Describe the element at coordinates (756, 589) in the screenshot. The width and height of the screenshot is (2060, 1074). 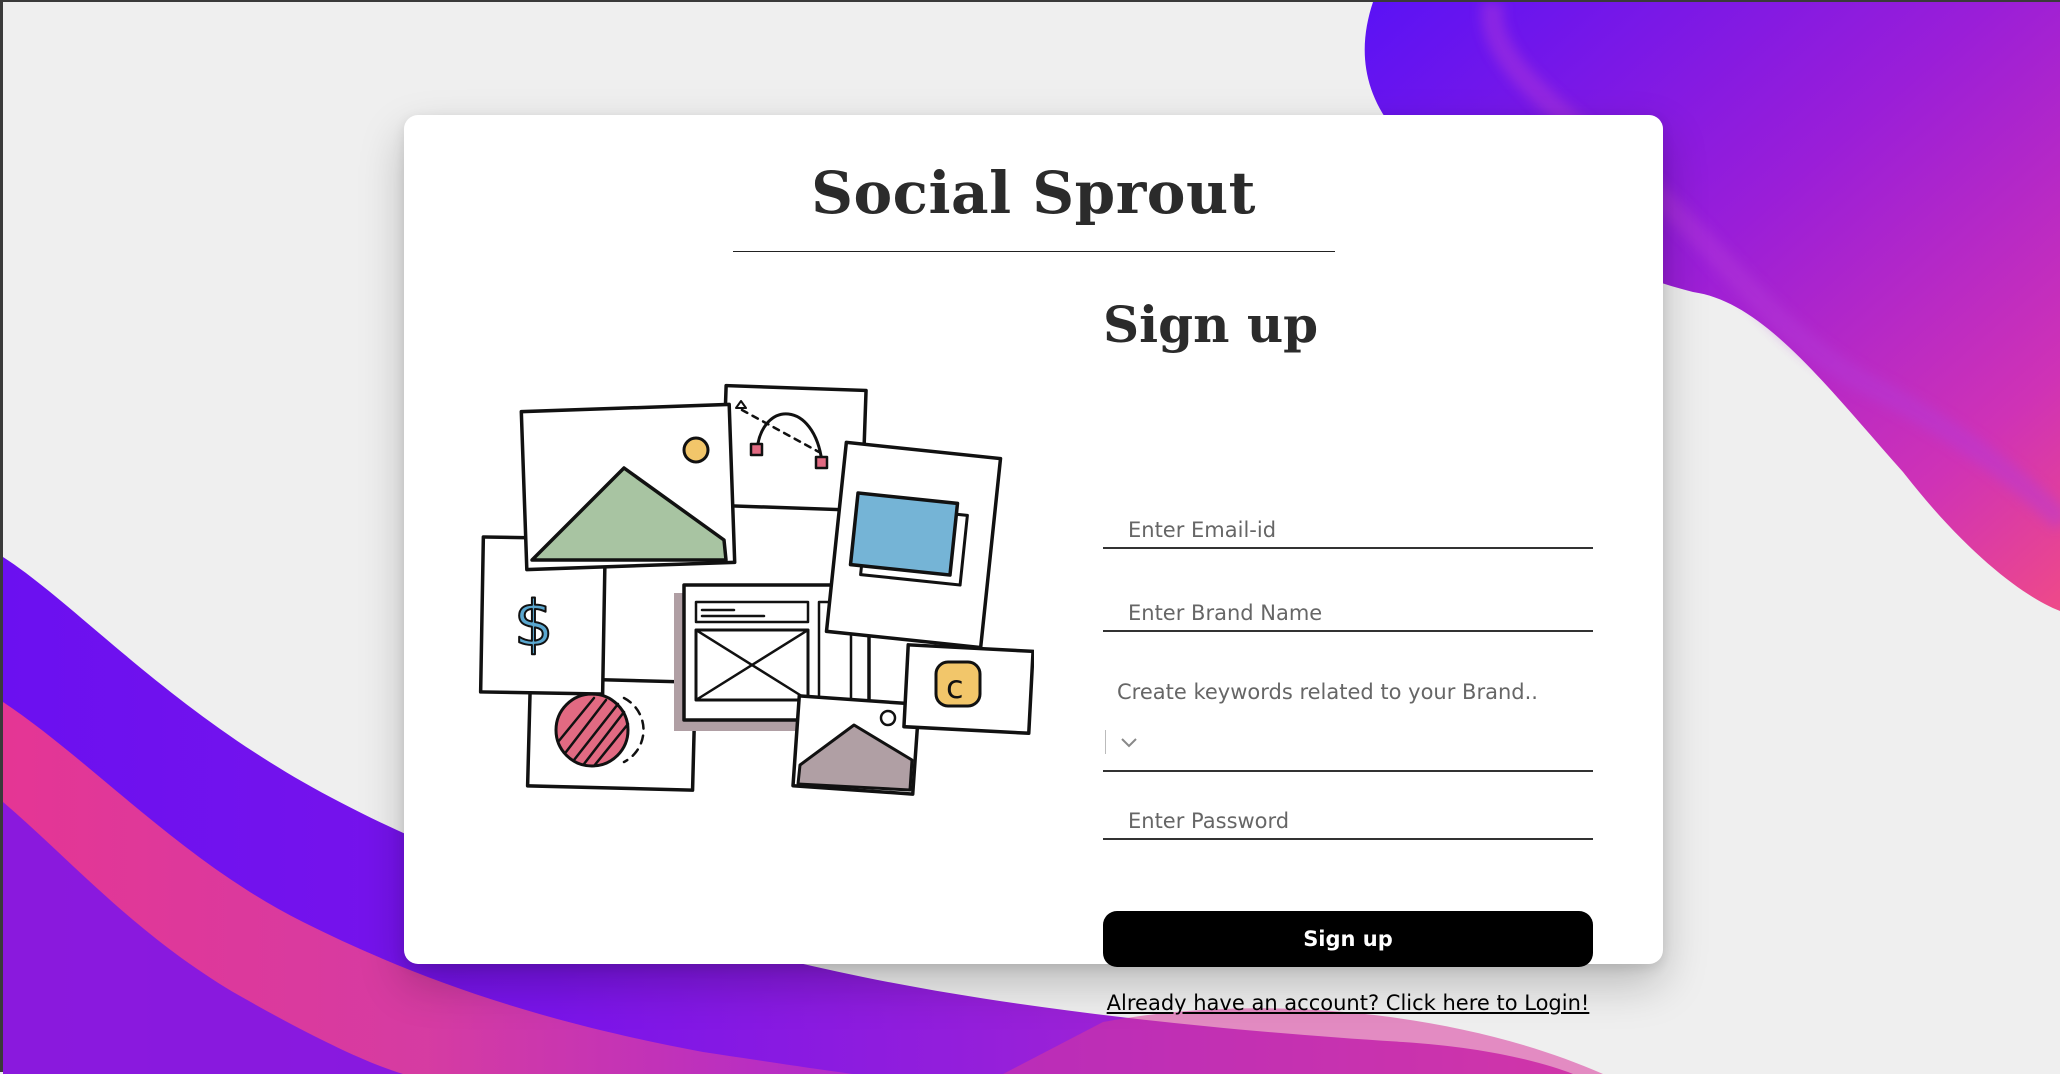
I see `content-collage-illustration: $ c` at that location.